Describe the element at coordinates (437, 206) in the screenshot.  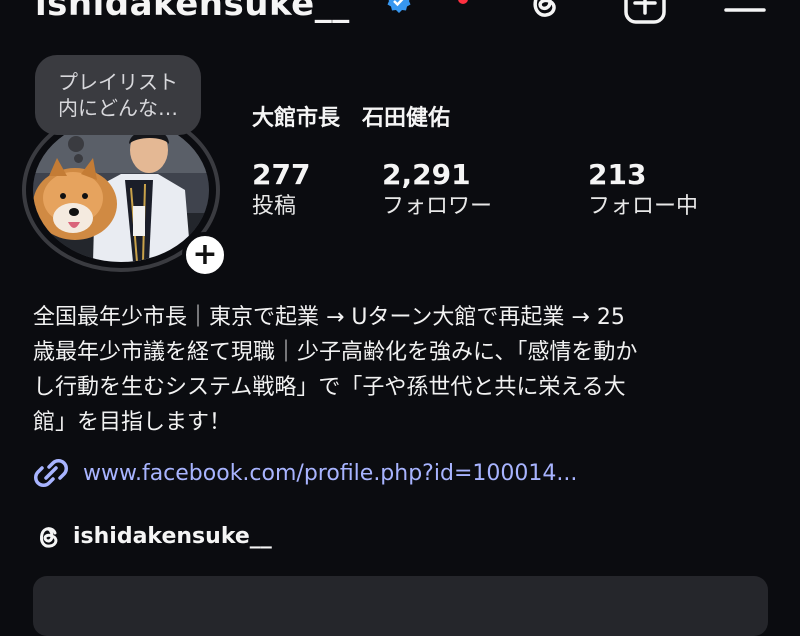
I see `stat-followers-label: フォロワー` at that location.